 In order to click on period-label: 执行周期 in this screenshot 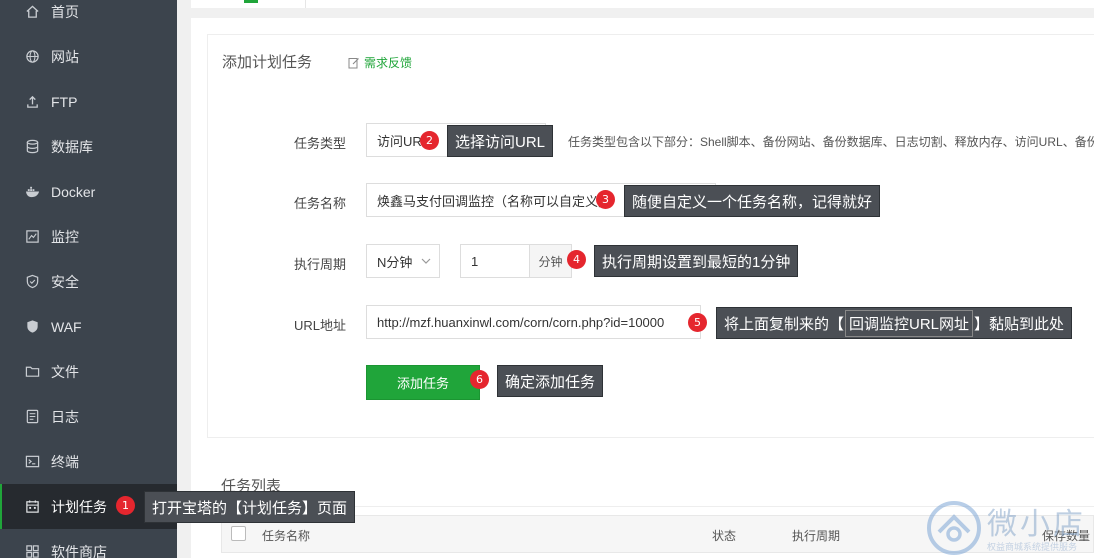, I will do `click(319, 264)`.